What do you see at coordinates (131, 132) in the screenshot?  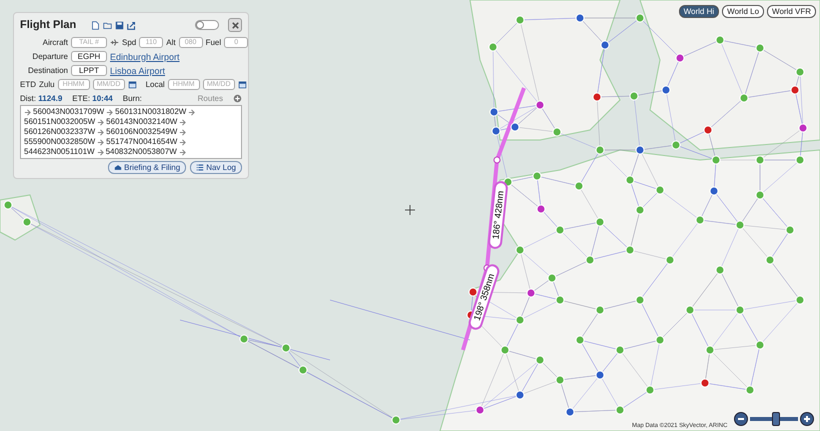 I see `route-text-area: 560043N0031709W 560131N0031802W 560151N0032005W 560143N0032140W 560126N0032337W 560106N0032549W 555900N0032850W 551747N0041654W 544623N0051101W 540832N0053807W` at bounding box center [131, 132].